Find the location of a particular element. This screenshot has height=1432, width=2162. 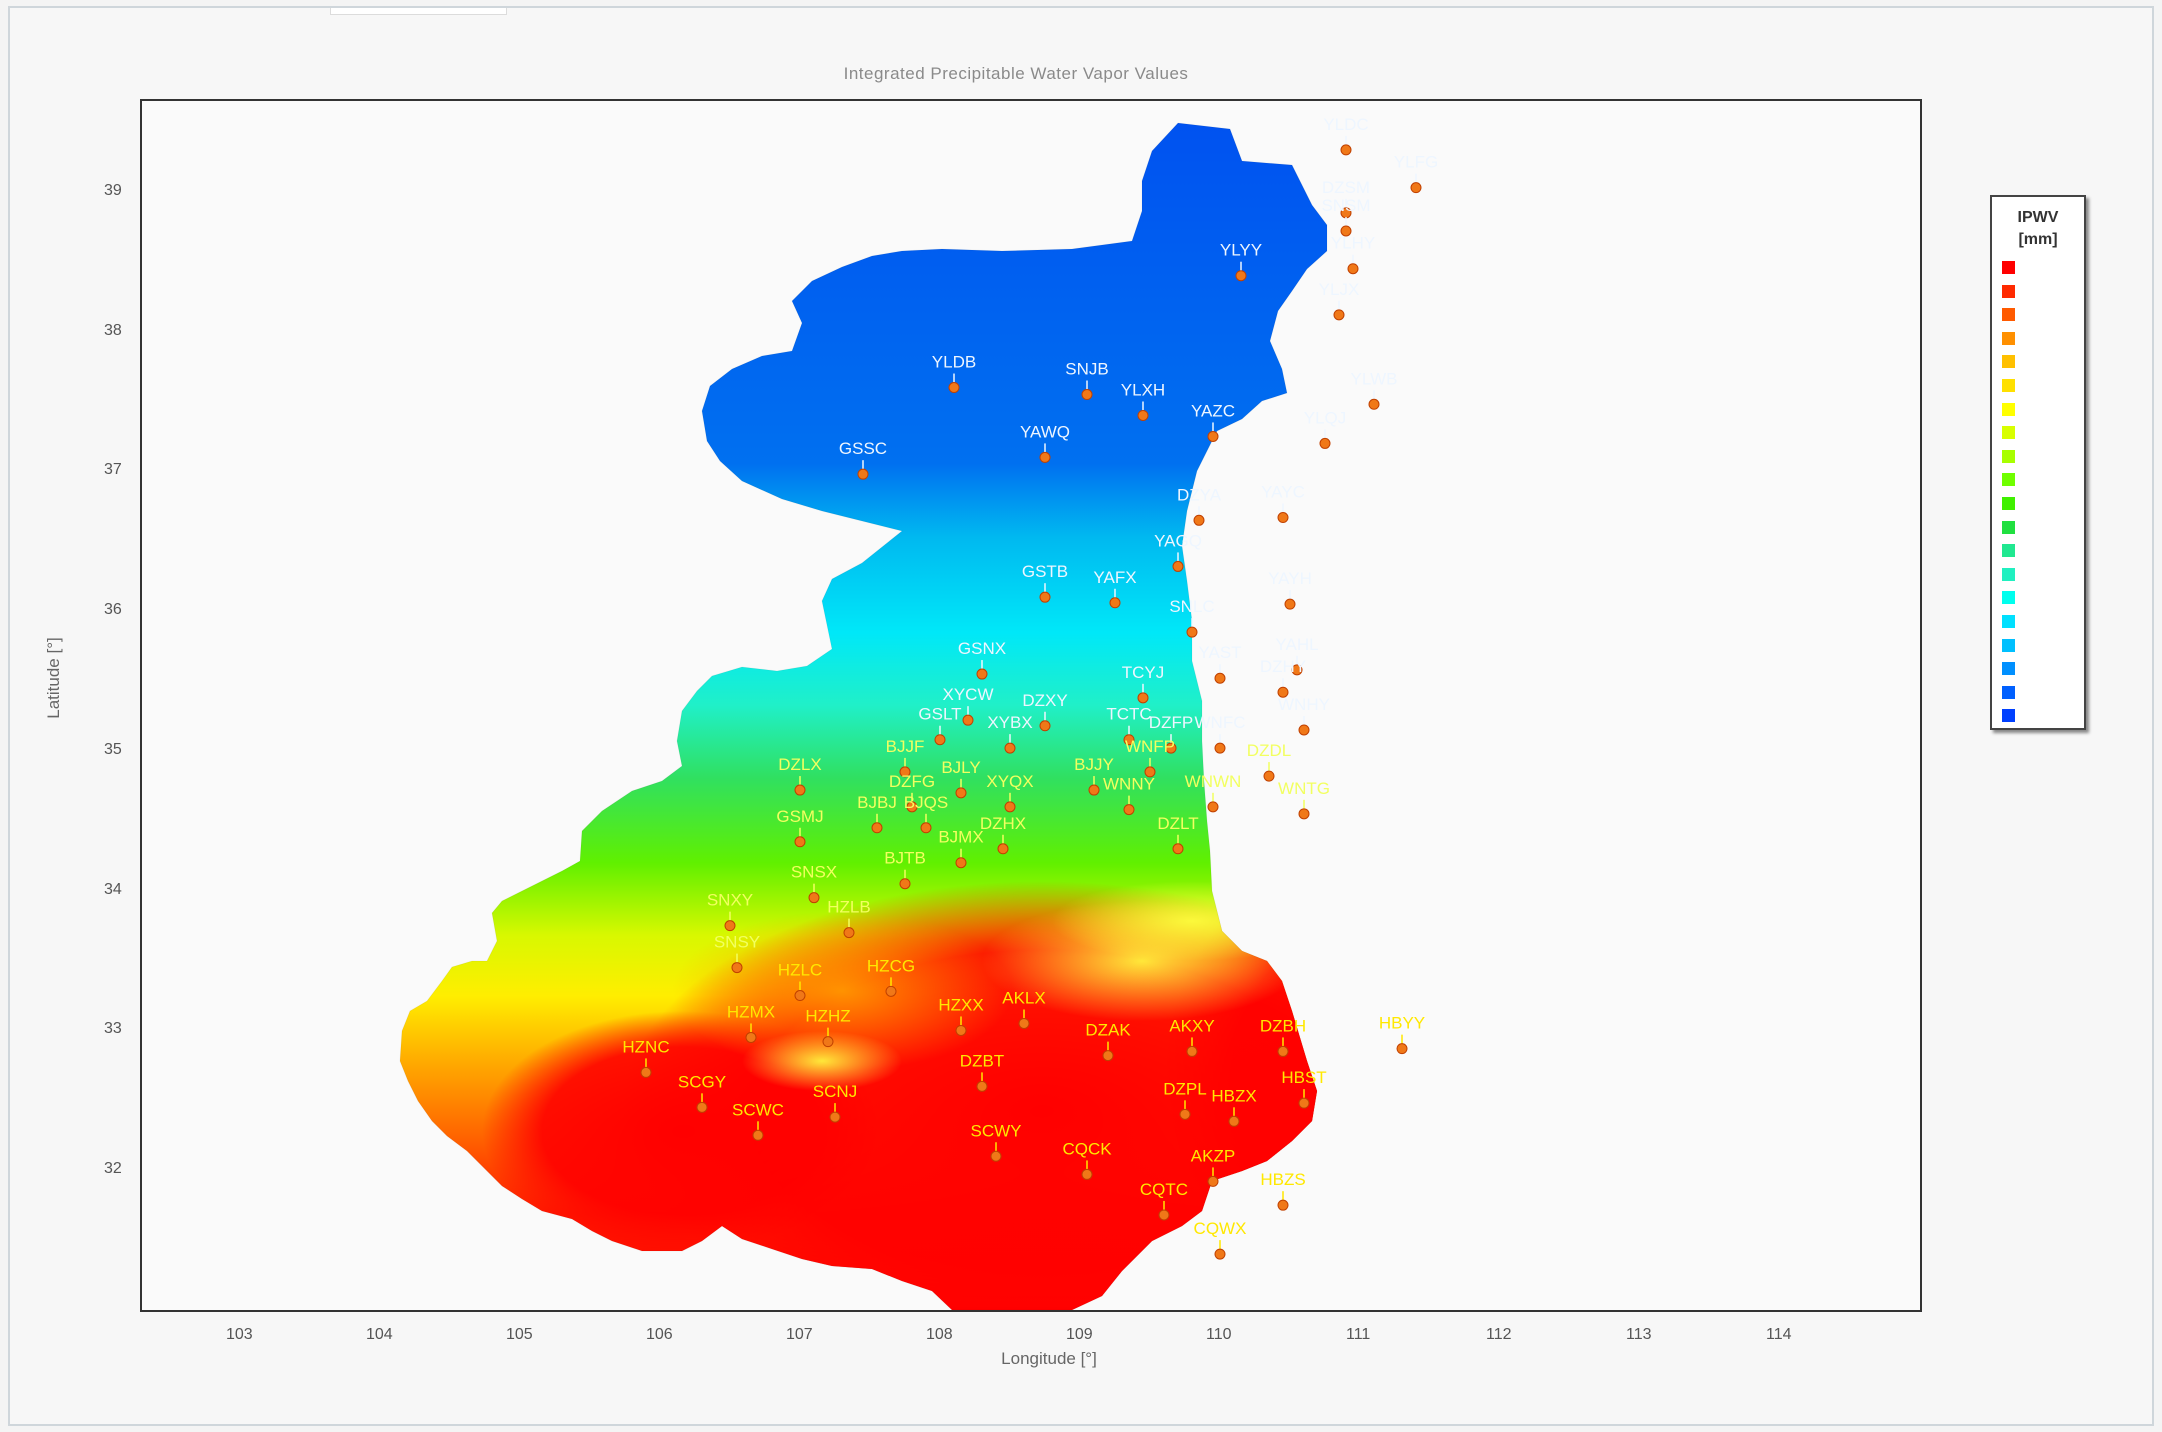

station-label: GSMJ is located at coordinates (799, 816).